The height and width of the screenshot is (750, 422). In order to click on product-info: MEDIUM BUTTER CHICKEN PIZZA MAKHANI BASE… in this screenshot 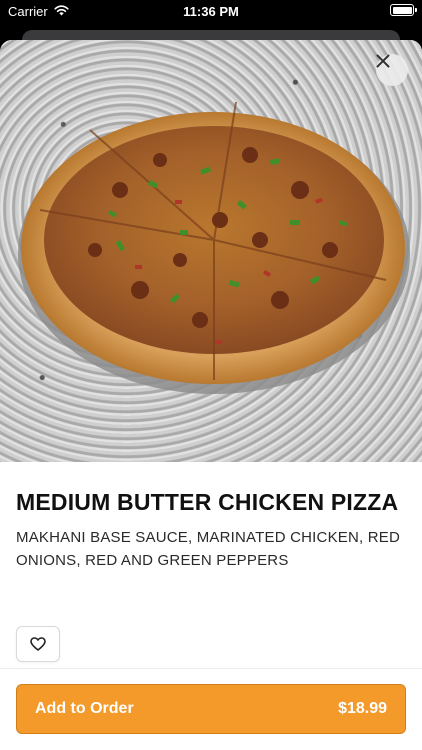, I will do `click(211, 517)`.